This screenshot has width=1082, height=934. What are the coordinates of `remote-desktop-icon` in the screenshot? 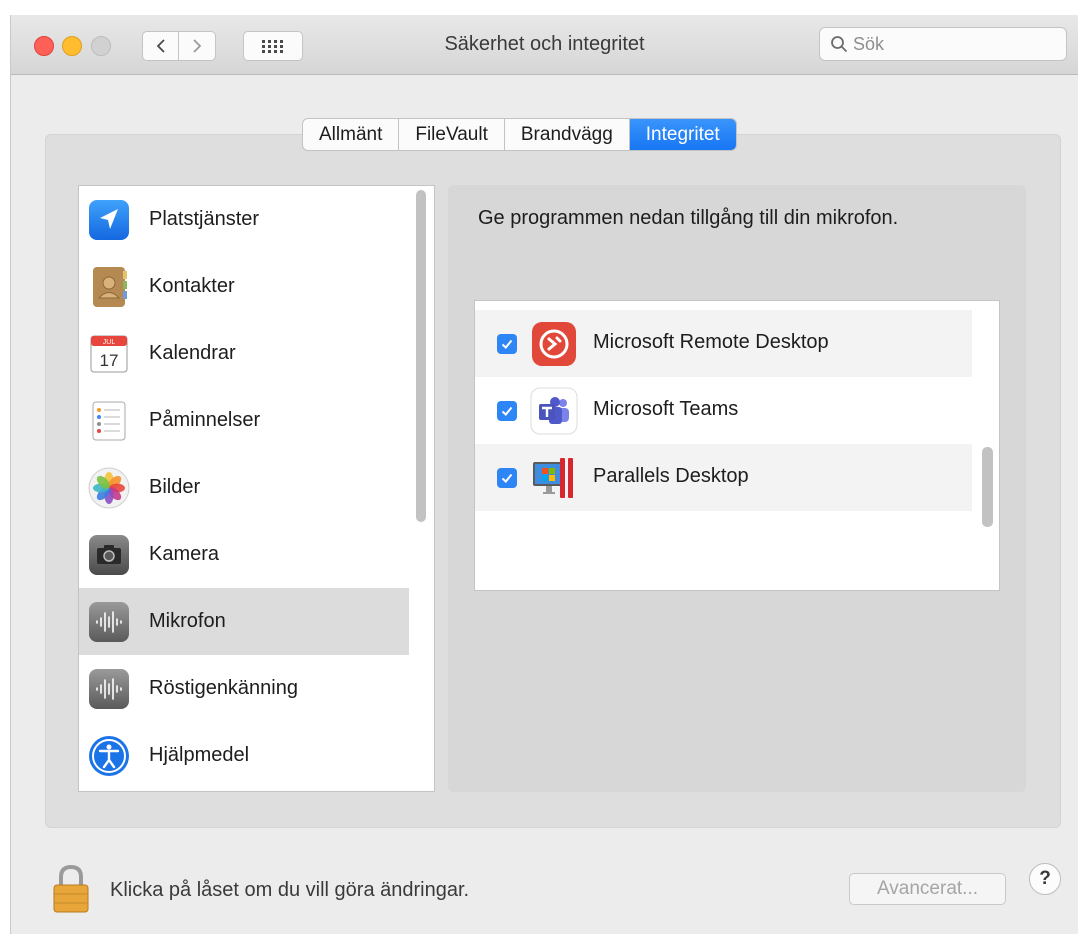 It's located at (554, 344).